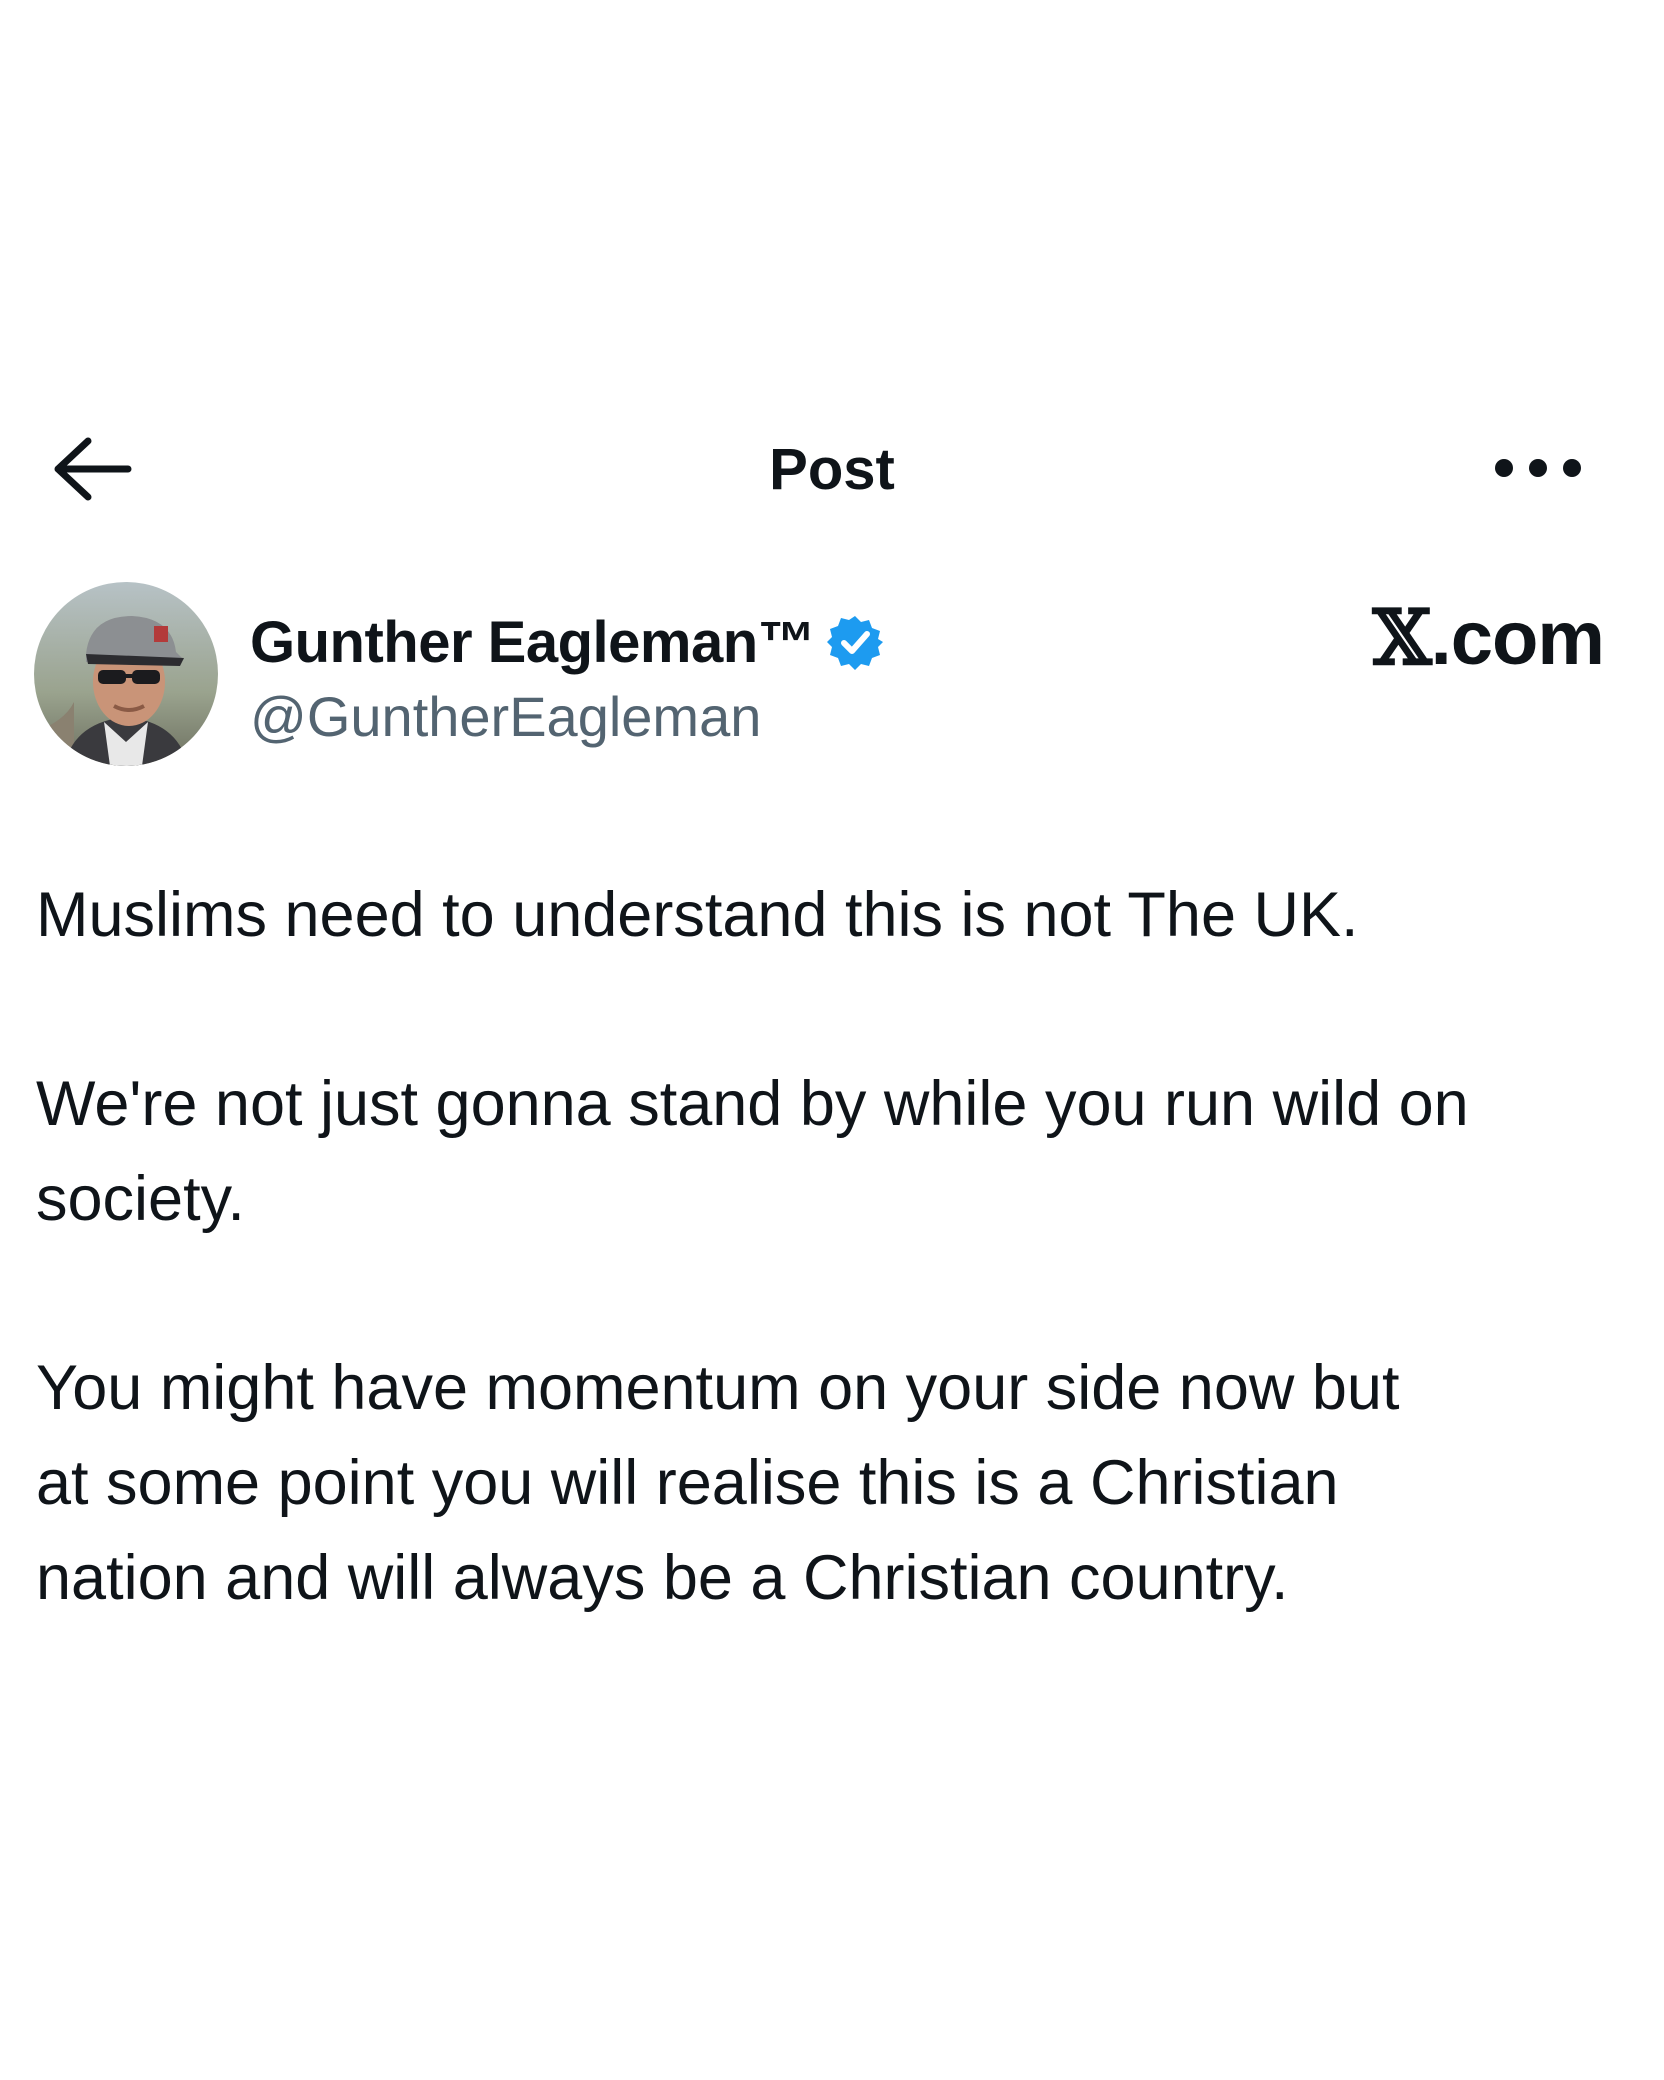 This screenshot has height=2080, width=1664. I want to click on avatar, so click(126, 674).